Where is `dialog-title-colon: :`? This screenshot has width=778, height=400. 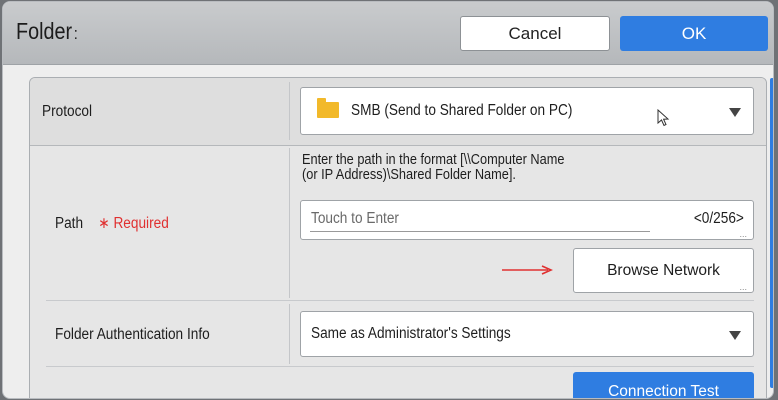
dialog-title-colon: : is located at coordinates (75, 33).